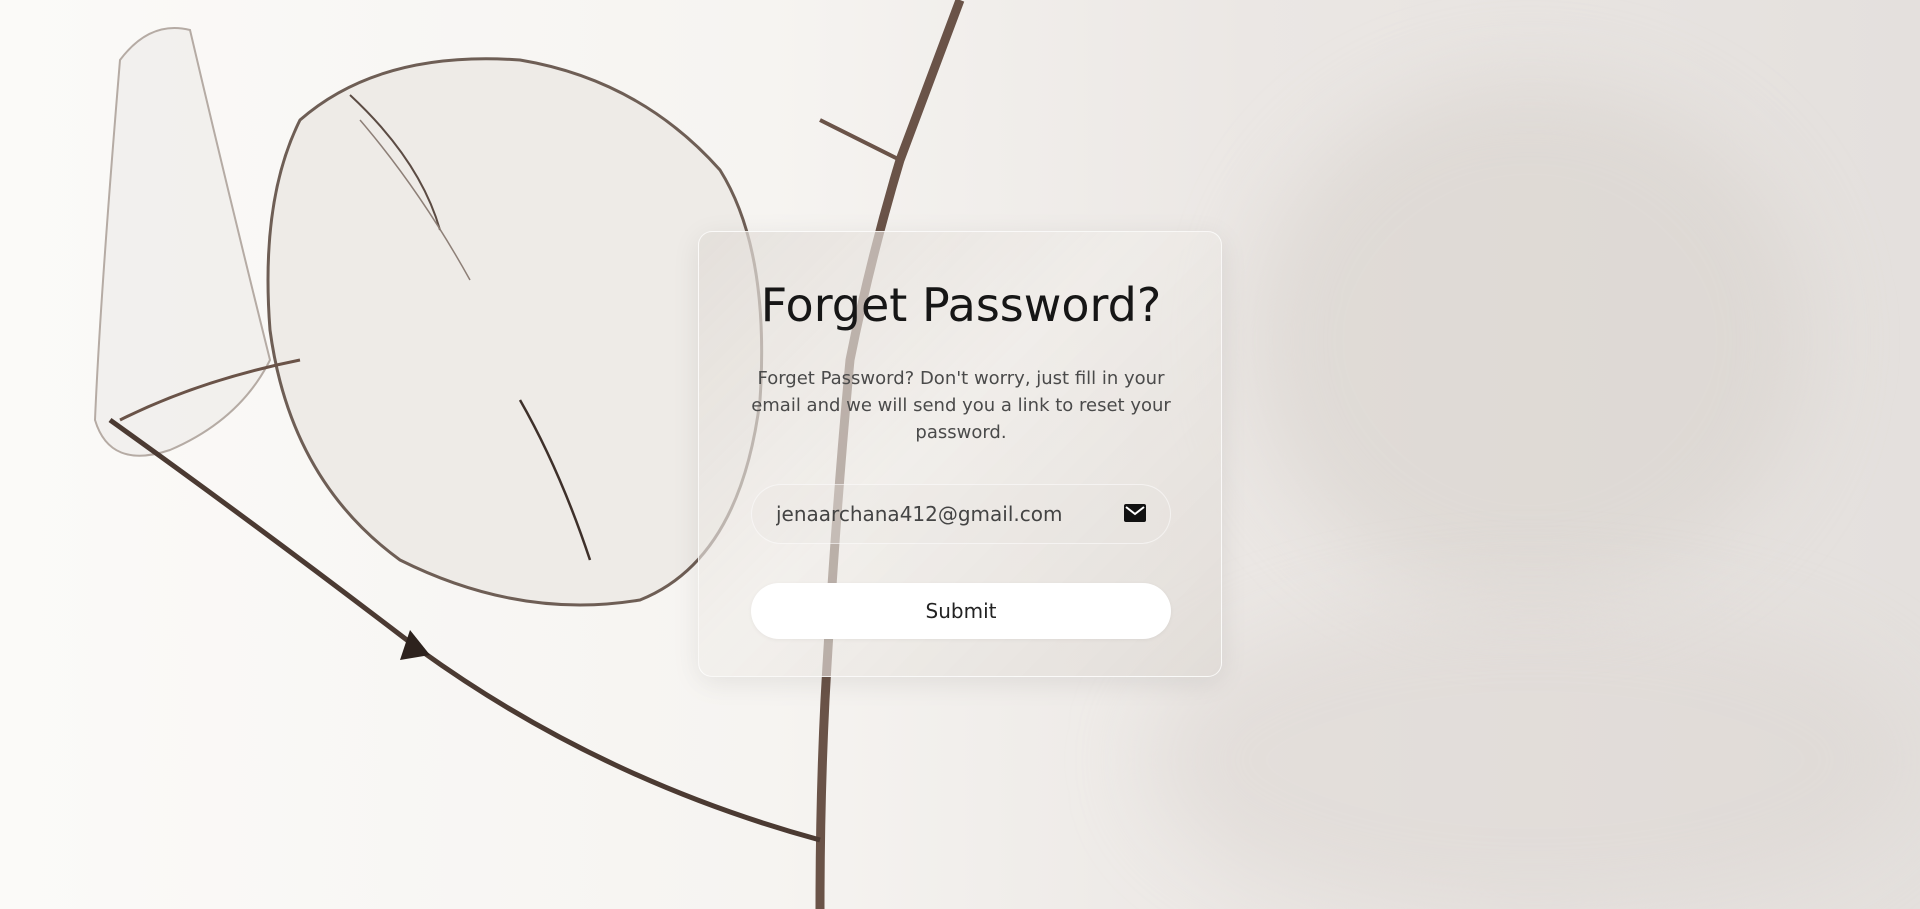 The height and width of the screenshot is (909, 1920). I want to click on email-input, so click(936, 513).